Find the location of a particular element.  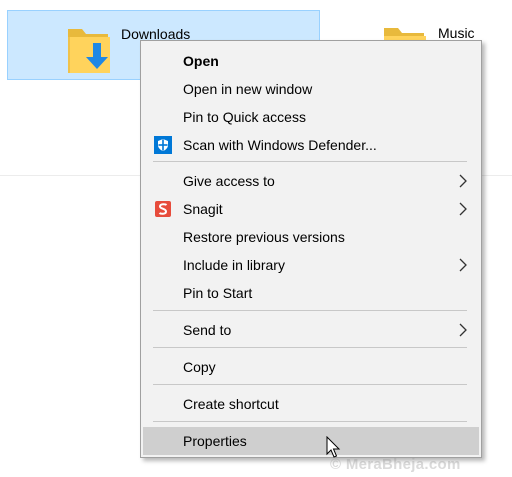

menu-item-open-in-new-window: Open in new window is located at coordinates (311, 89).